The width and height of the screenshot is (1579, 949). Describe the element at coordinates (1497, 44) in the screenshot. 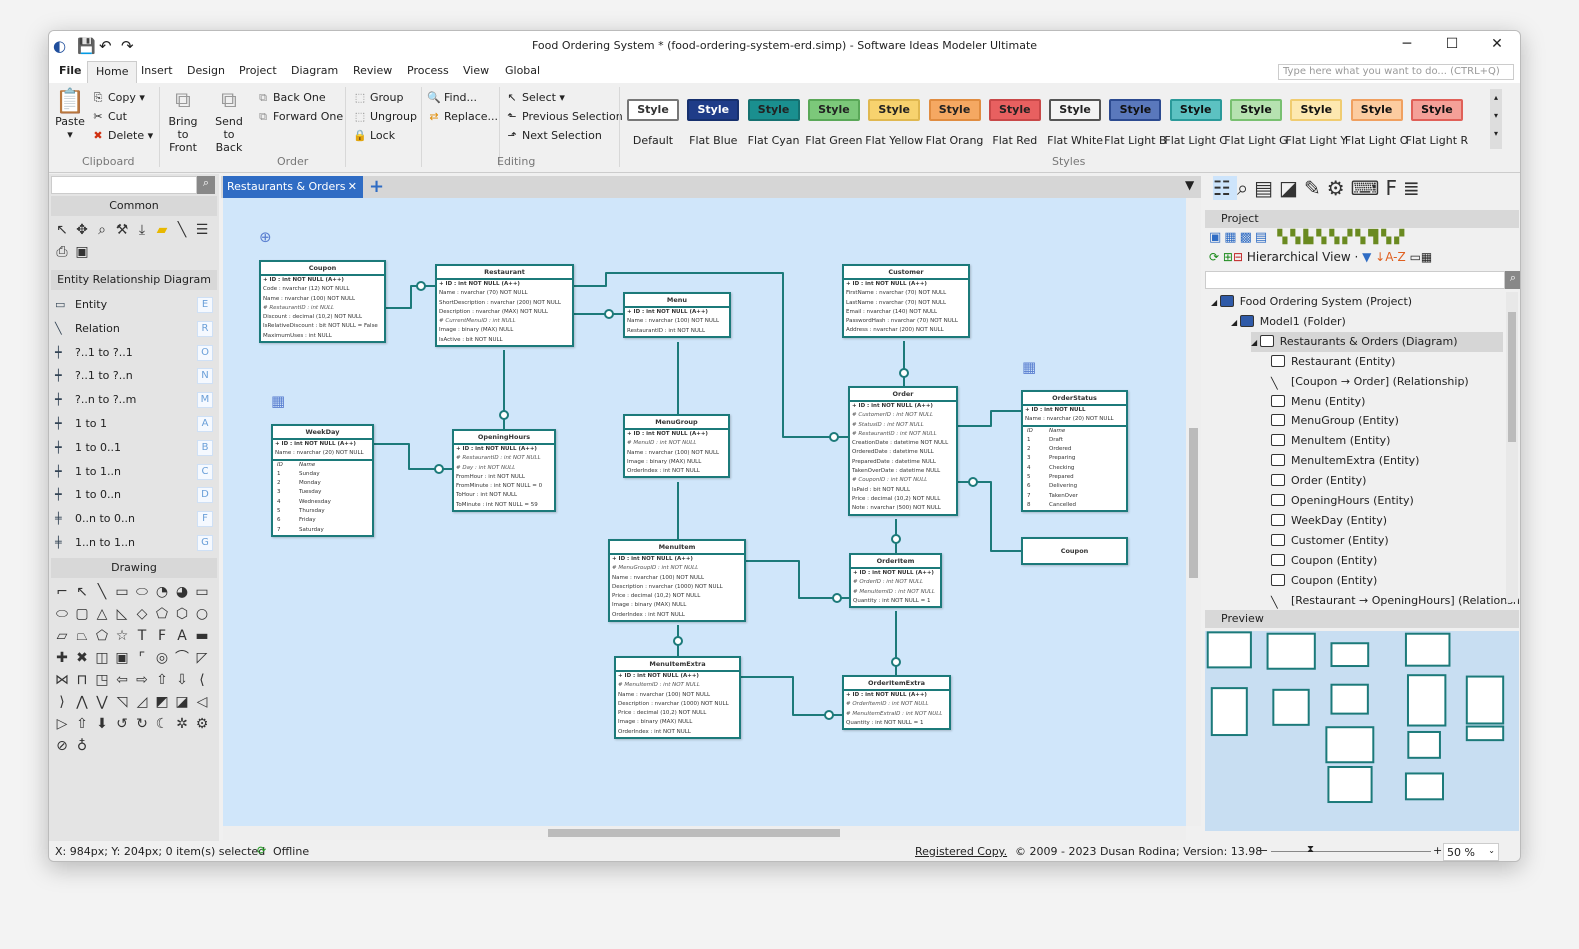

I see `close-button: ✕` at that location.